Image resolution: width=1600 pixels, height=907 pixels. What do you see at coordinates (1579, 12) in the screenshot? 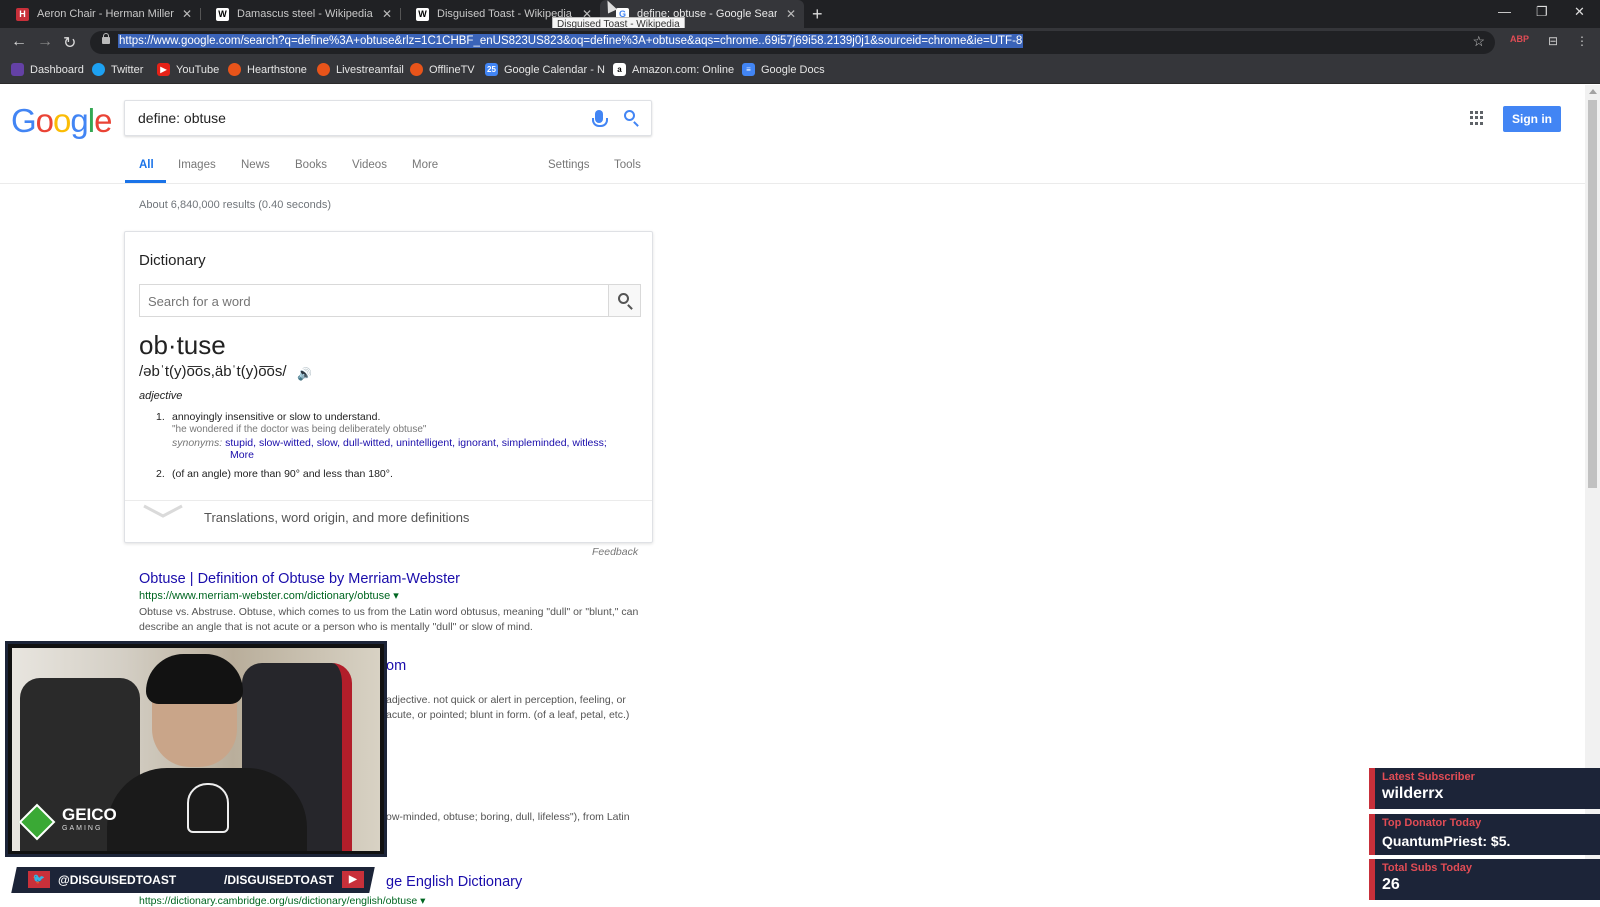
I see `close-window-icon: ✕` at bounding box center [1579, 12].